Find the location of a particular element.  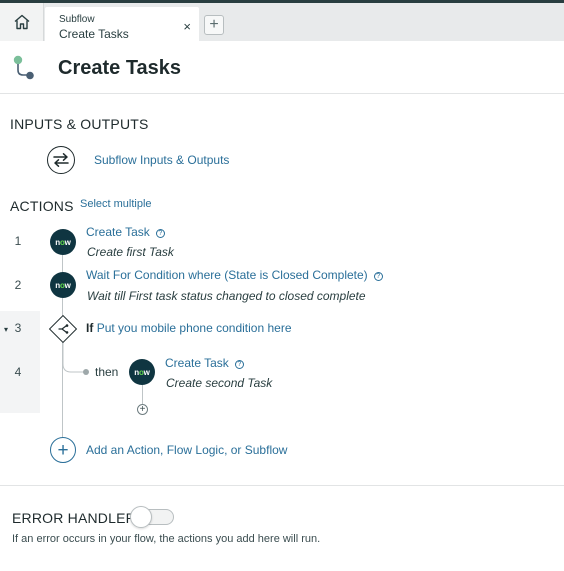

if-condition: If Put you mobile phone condition here is located at coordinates (189, 328).